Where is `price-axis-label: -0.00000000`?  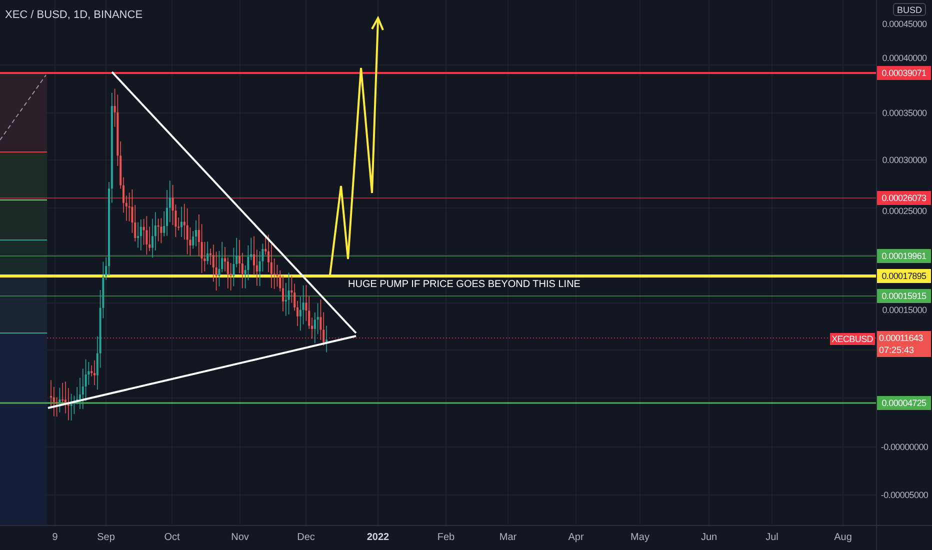 price-axis-label: -0.00000000 is located at coordinates (905, 447).